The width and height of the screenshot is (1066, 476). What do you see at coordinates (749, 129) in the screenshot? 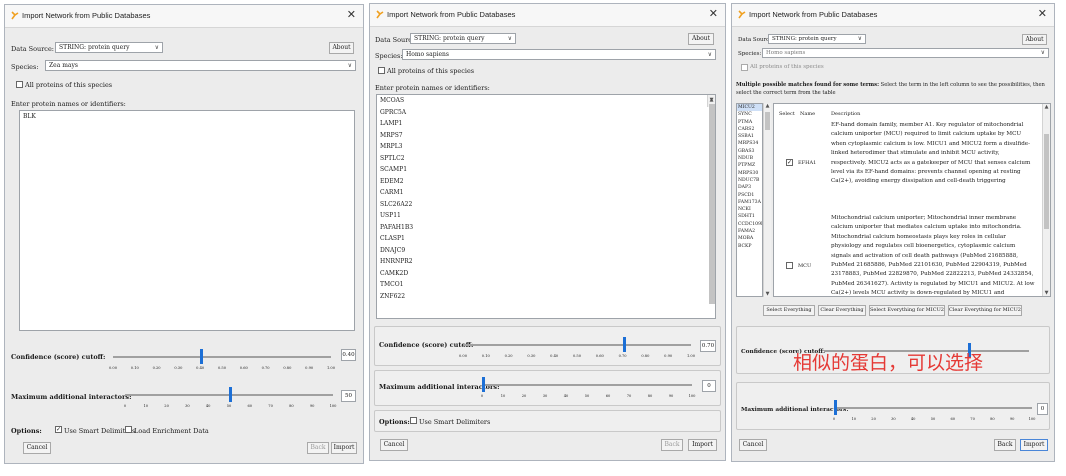
I see `term-item: CARS2` at bounding box center [749, 129].